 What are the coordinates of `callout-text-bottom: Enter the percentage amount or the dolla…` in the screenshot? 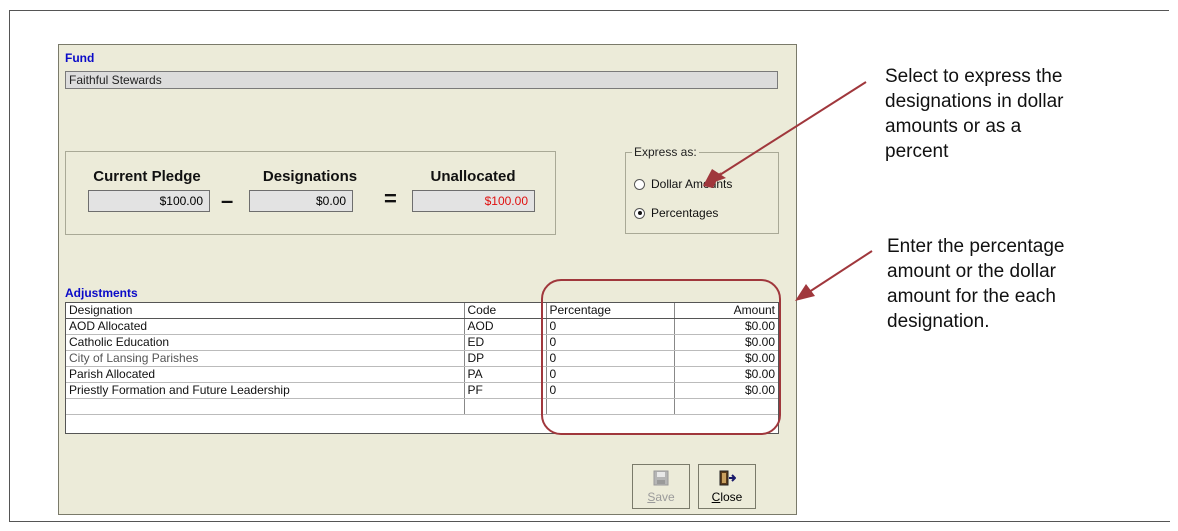 It's located at (975, 284).